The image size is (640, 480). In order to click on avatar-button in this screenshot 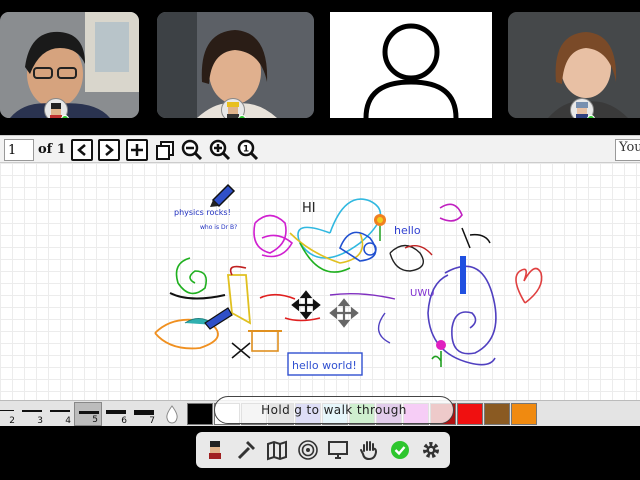, I will do `click(215, 450)`.